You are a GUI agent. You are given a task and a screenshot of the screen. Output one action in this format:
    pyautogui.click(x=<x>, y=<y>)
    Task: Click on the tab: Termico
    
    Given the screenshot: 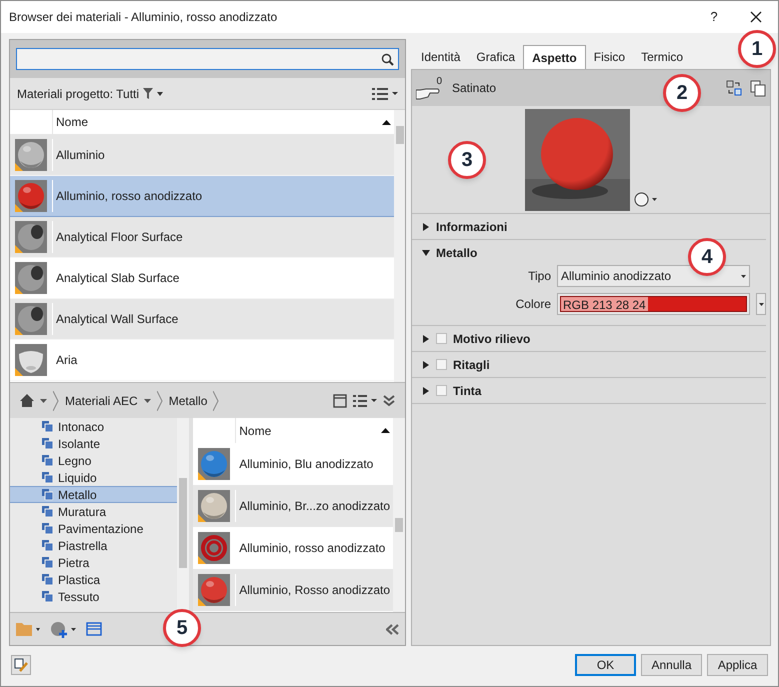 What is the action you would take?
    pyautogui.click(x=662, y=57)
    